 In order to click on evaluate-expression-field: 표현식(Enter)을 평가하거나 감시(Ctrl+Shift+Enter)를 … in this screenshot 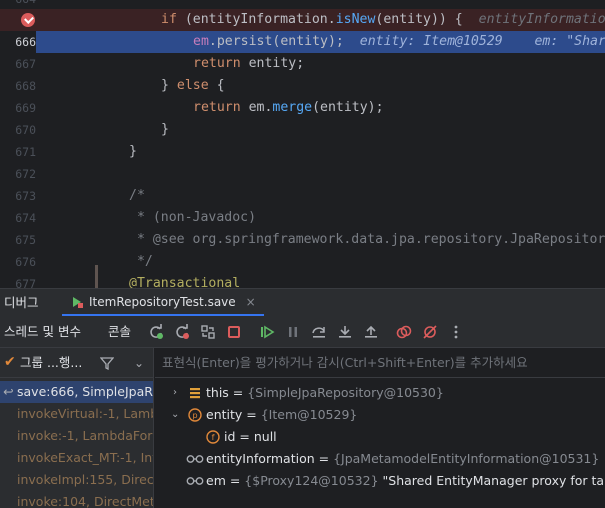, I will do `click(380, 363)`.